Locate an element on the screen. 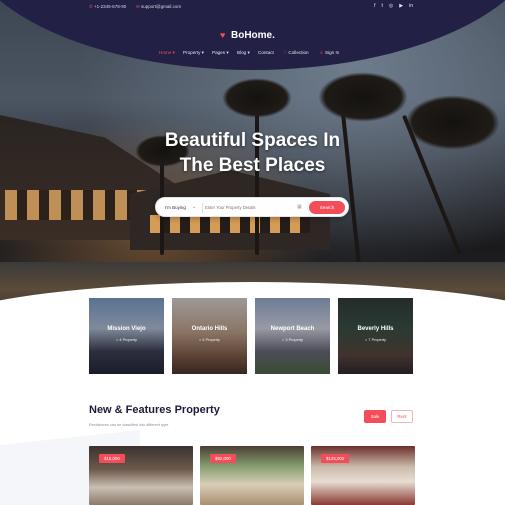 The width and height of the screenshot is (505, 505). city-card: Newport Beach ⌂ 3 Property is located at coordinates (292, 336).